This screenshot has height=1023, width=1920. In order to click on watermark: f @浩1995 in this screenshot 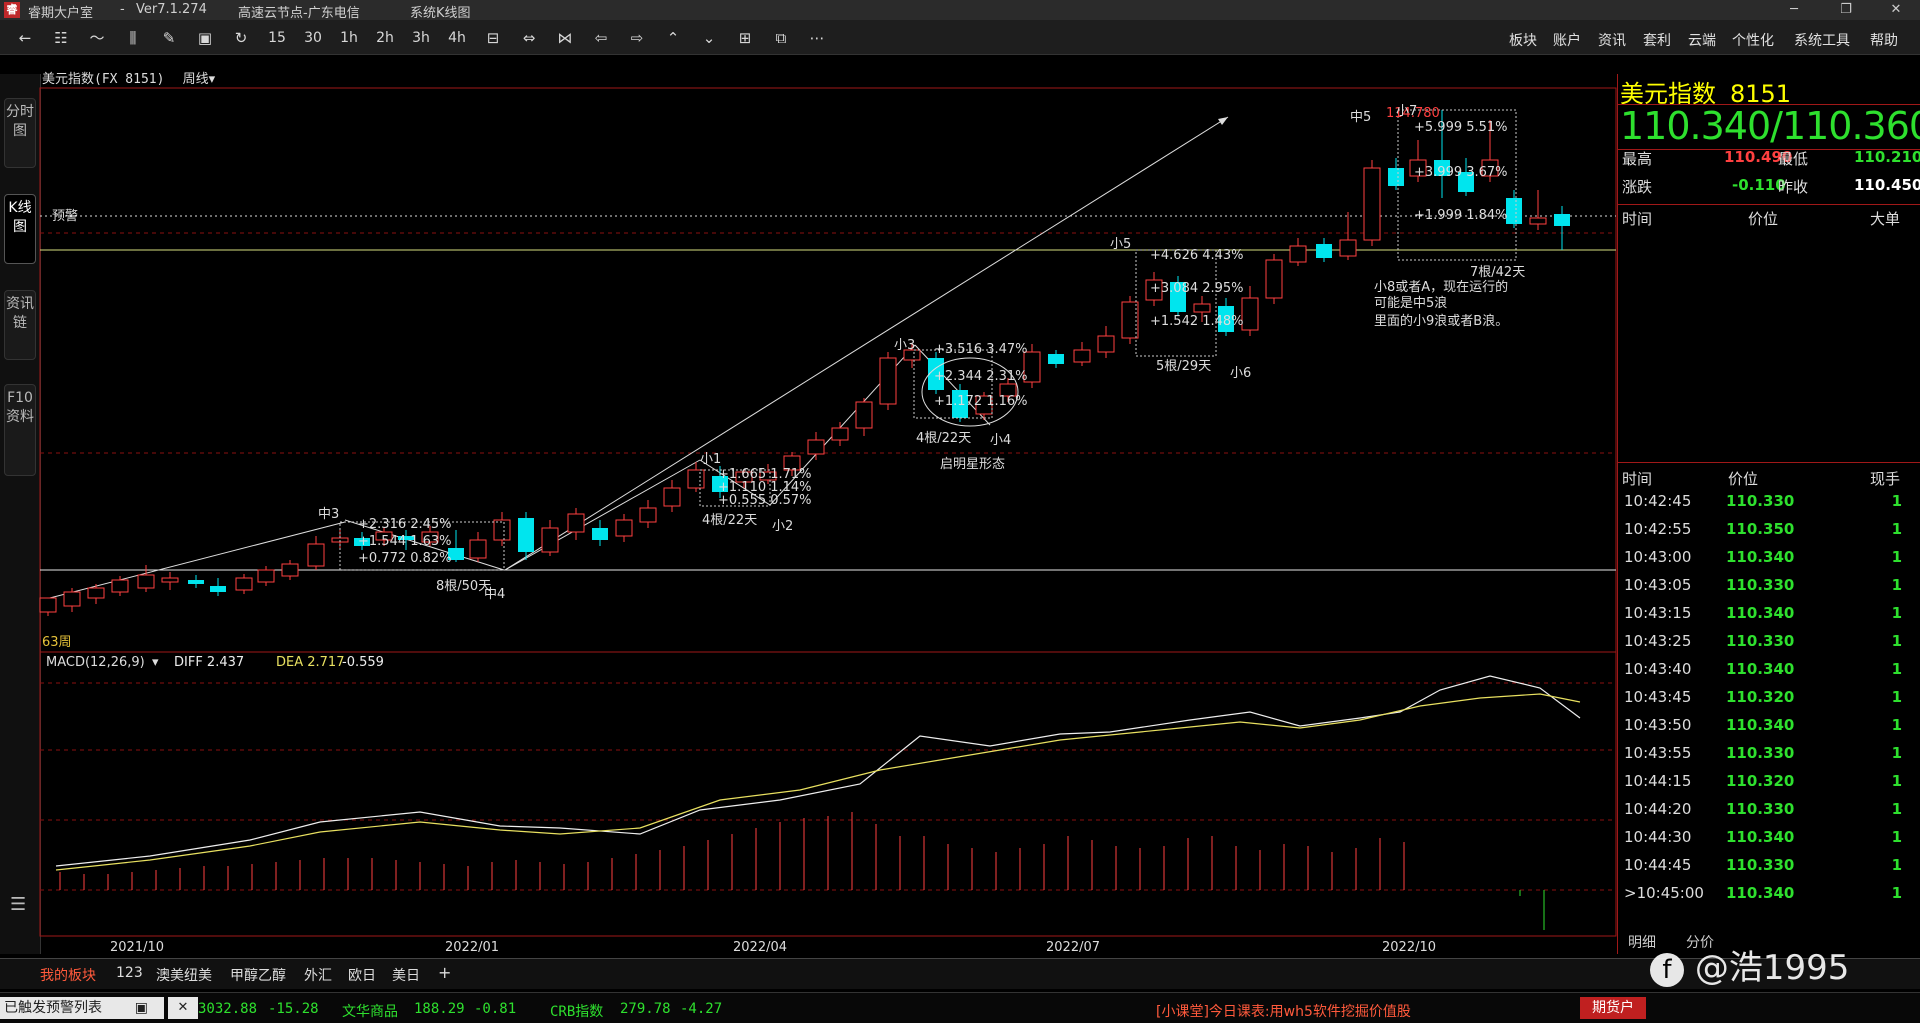, I will do `click(1749, 964)`.